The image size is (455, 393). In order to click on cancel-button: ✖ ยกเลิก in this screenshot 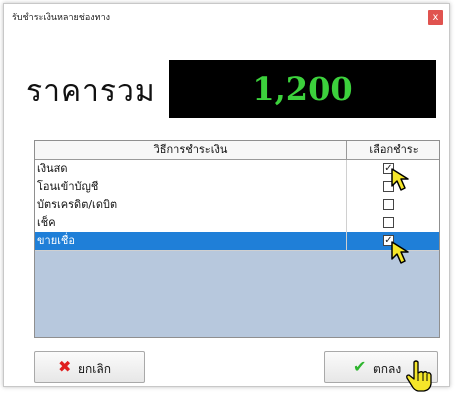, I will do `click(89, 367)`.